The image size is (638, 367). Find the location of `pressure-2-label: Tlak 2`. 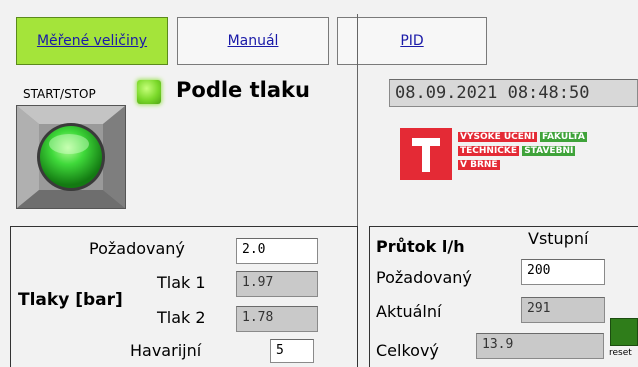

pressure-2-label: Tlak 2 is located at coordinates (181, 317).